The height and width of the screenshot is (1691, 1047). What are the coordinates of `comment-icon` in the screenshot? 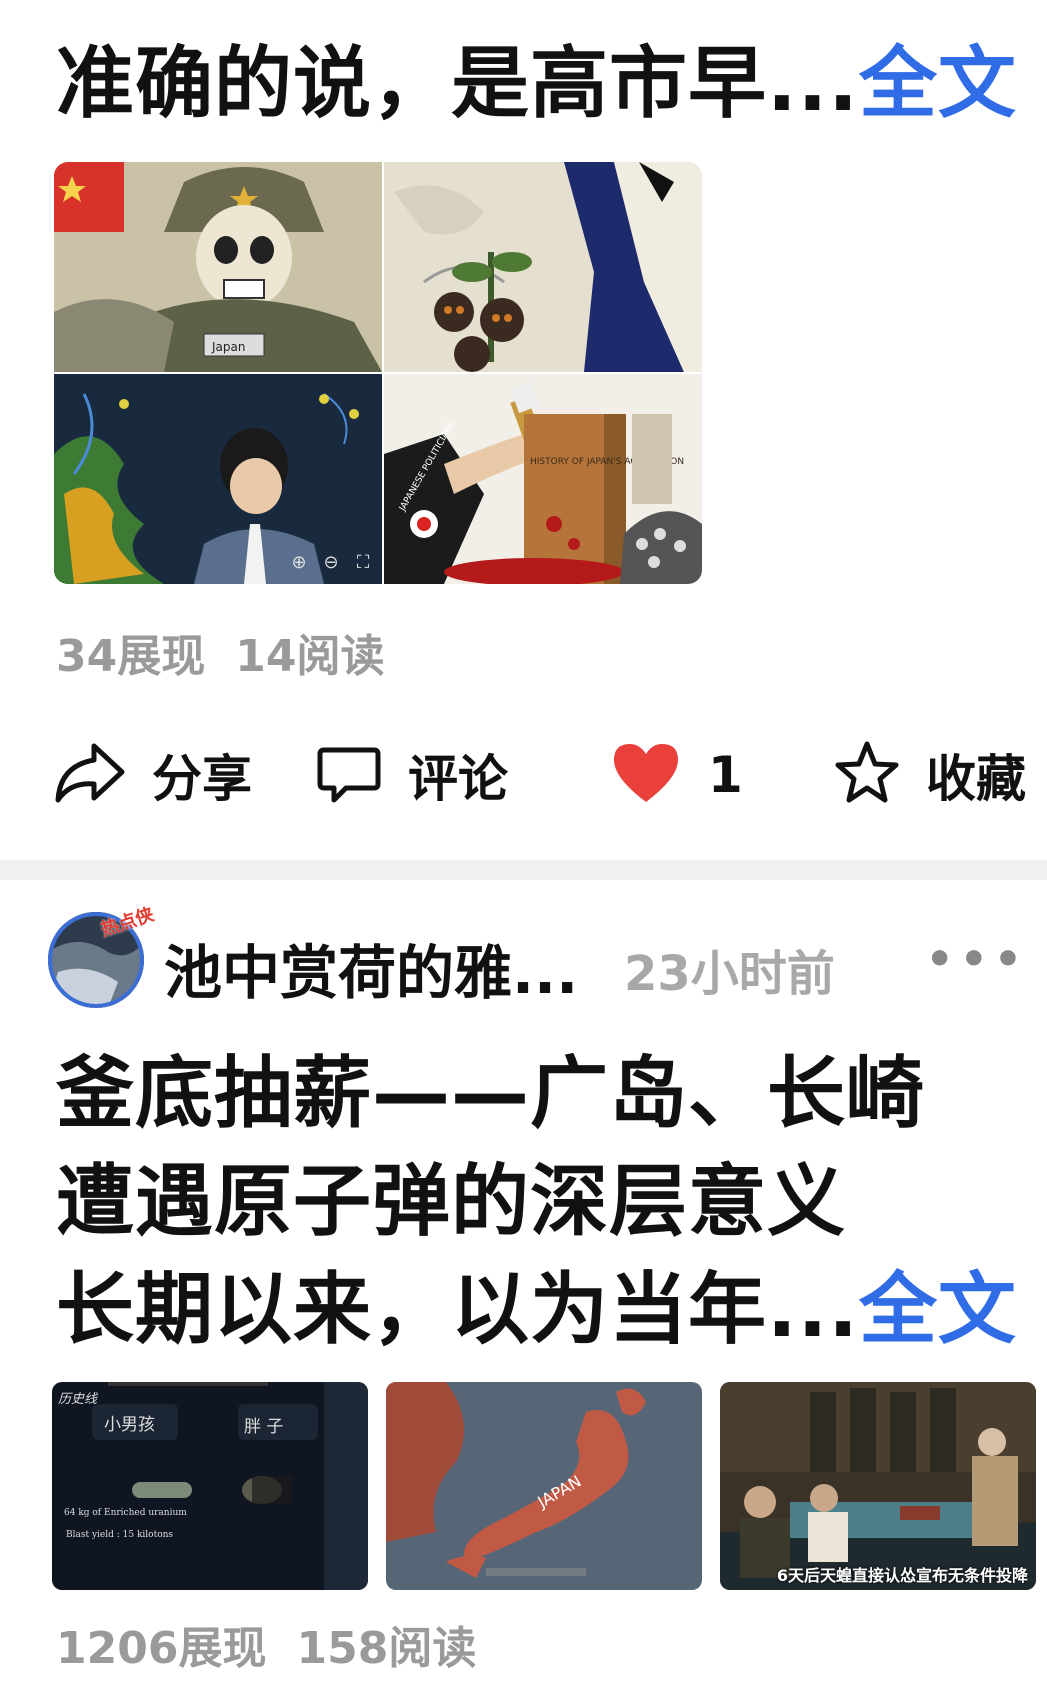 It's located at (349, 775).